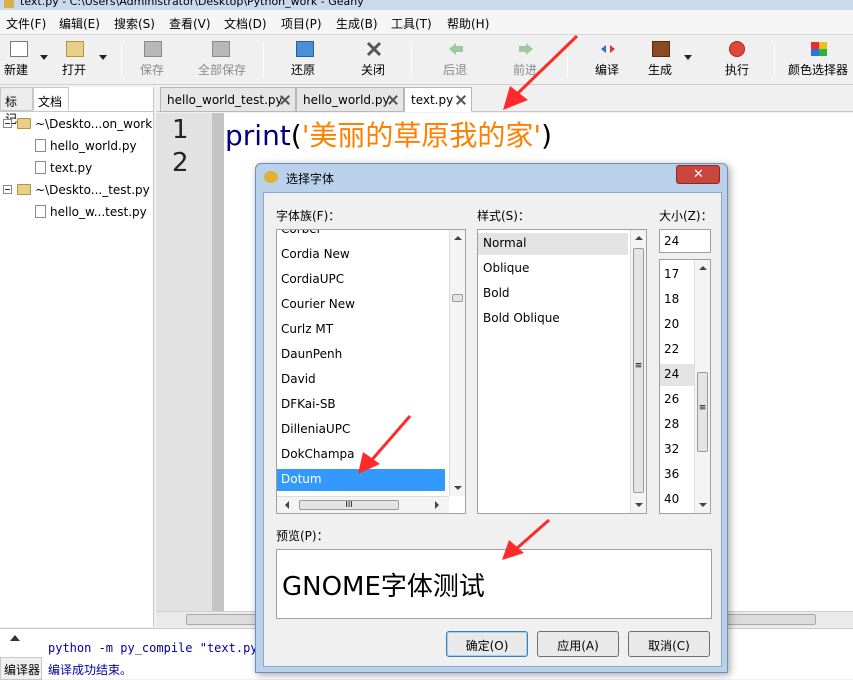 This screenshot has width=853, height=680. What do you see at coordinates (671, 350) in the screenshot?
I see `list-item: 22` at bounding box center [671, 350].